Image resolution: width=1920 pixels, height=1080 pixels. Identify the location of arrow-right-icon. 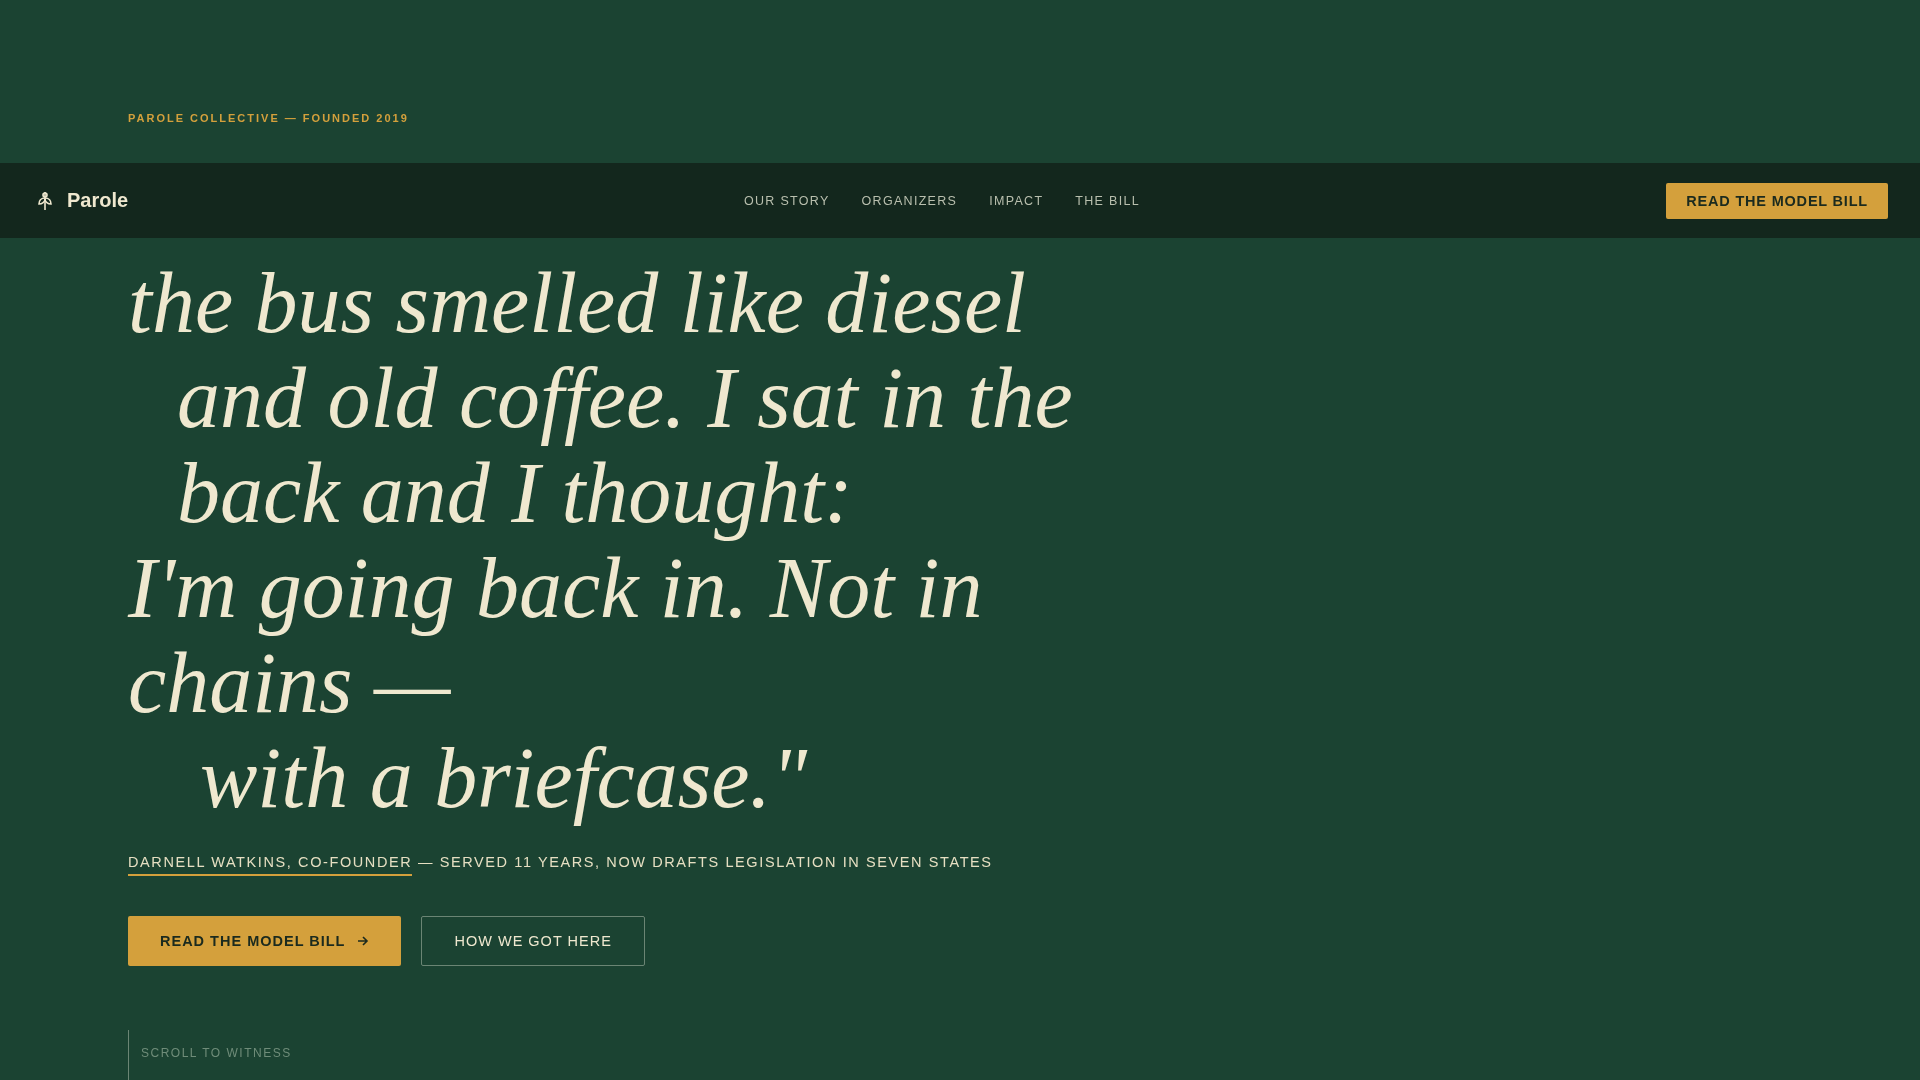
(363, 941).